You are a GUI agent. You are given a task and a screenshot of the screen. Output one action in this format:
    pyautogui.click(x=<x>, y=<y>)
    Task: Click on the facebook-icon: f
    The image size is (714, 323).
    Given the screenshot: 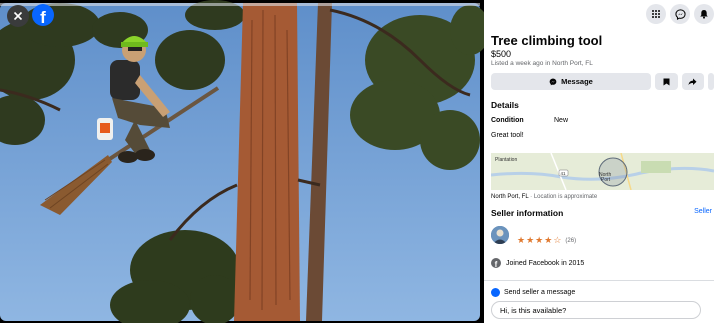 What is the action you would take?
    pyautogui.click(x=496, y=263)
    